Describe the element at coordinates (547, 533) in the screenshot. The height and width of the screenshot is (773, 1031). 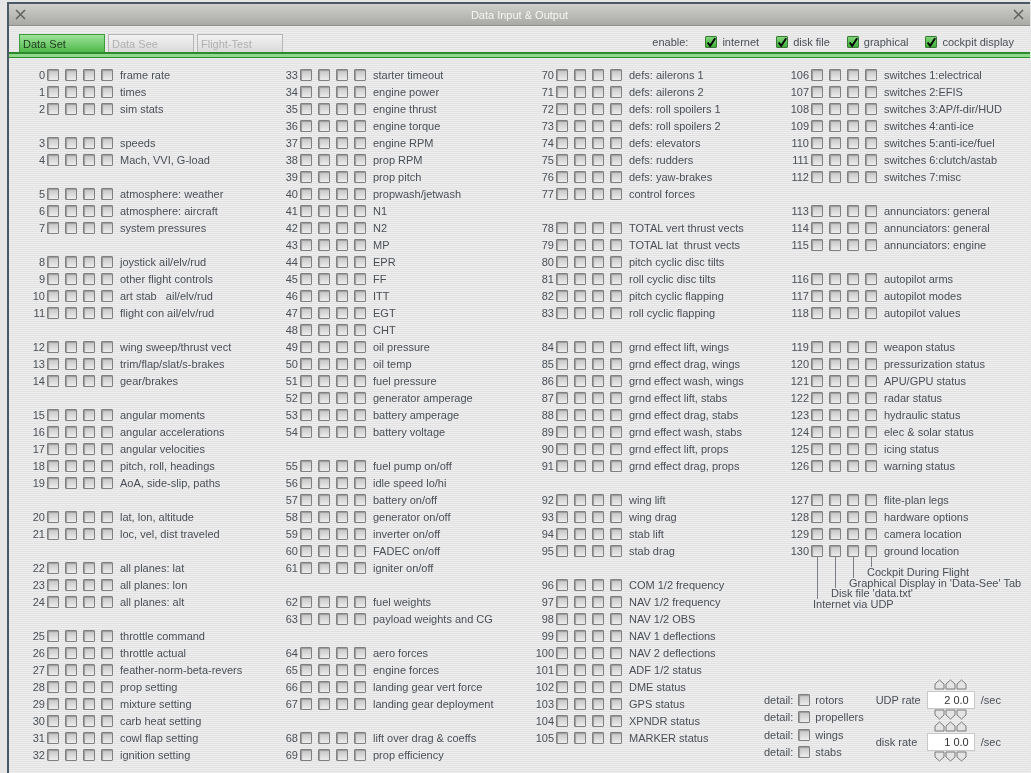
I see `dataset-number: 94` at that location.